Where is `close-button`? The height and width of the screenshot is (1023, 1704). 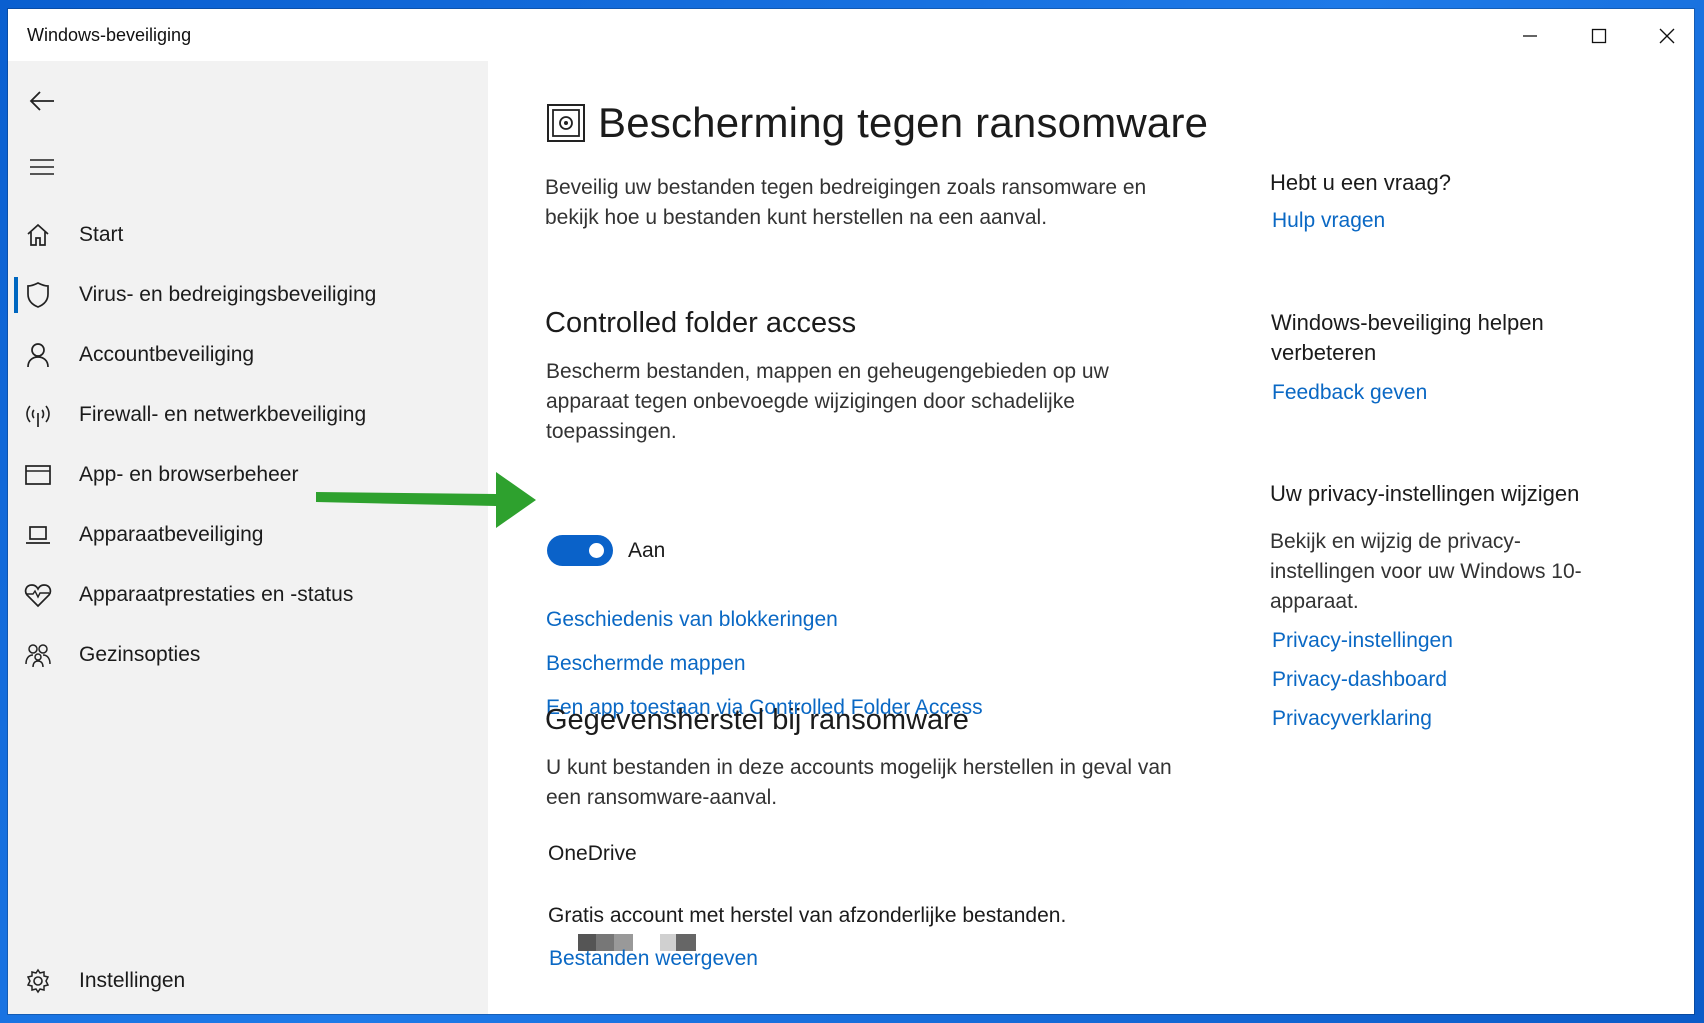 close-button is located at coordinates (1666, 36).